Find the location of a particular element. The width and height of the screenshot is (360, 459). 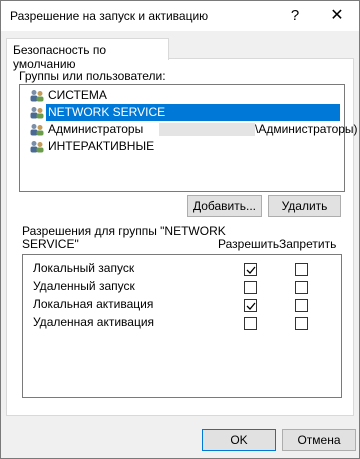

cancel-button: Отмена is located at coordinates (319, 440).